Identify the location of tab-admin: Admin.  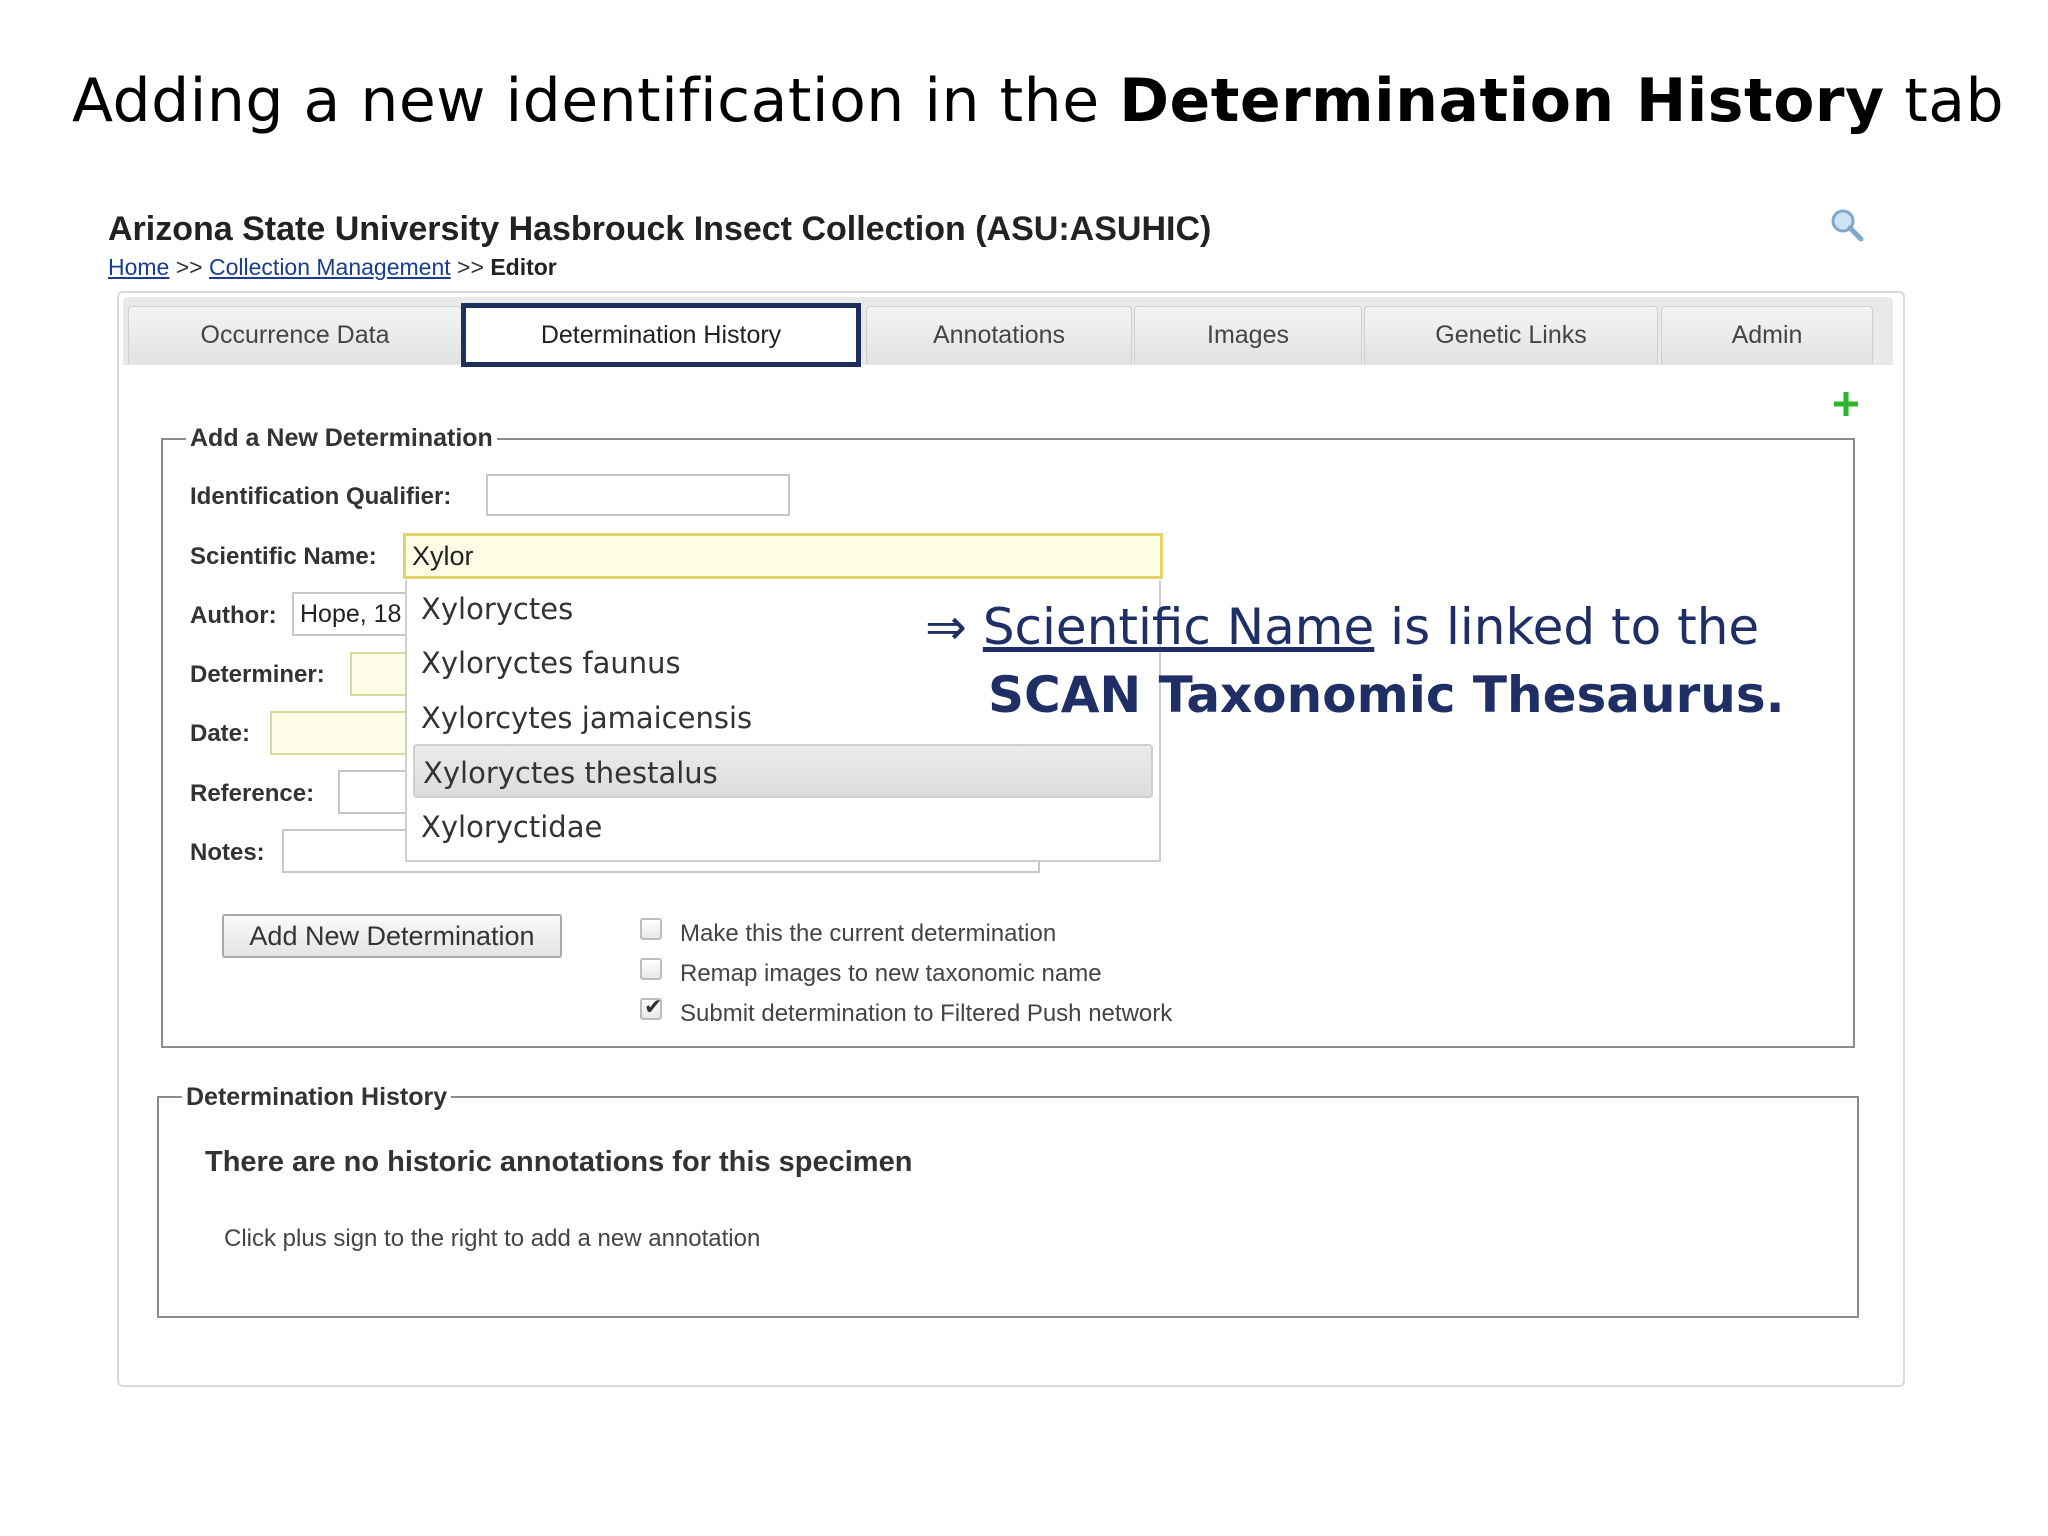
(1767, 335).